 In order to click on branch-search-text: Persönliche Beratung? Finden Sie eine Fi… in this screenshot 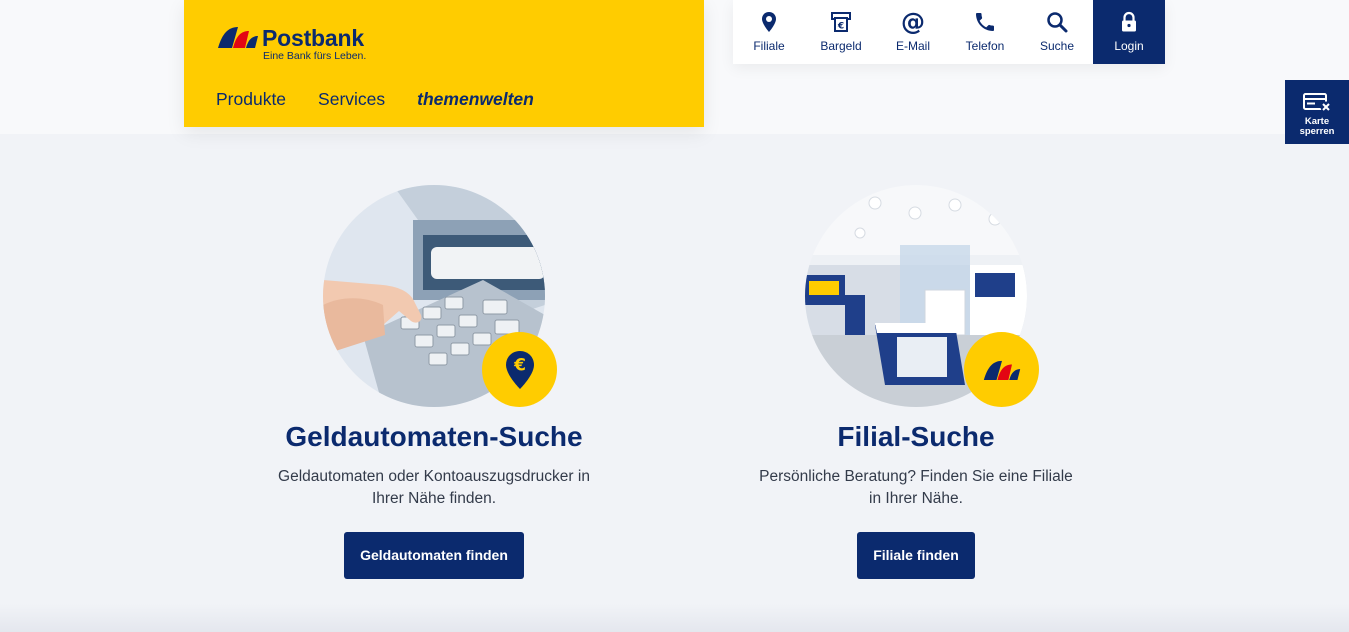, I will do `click(916, 488)`.